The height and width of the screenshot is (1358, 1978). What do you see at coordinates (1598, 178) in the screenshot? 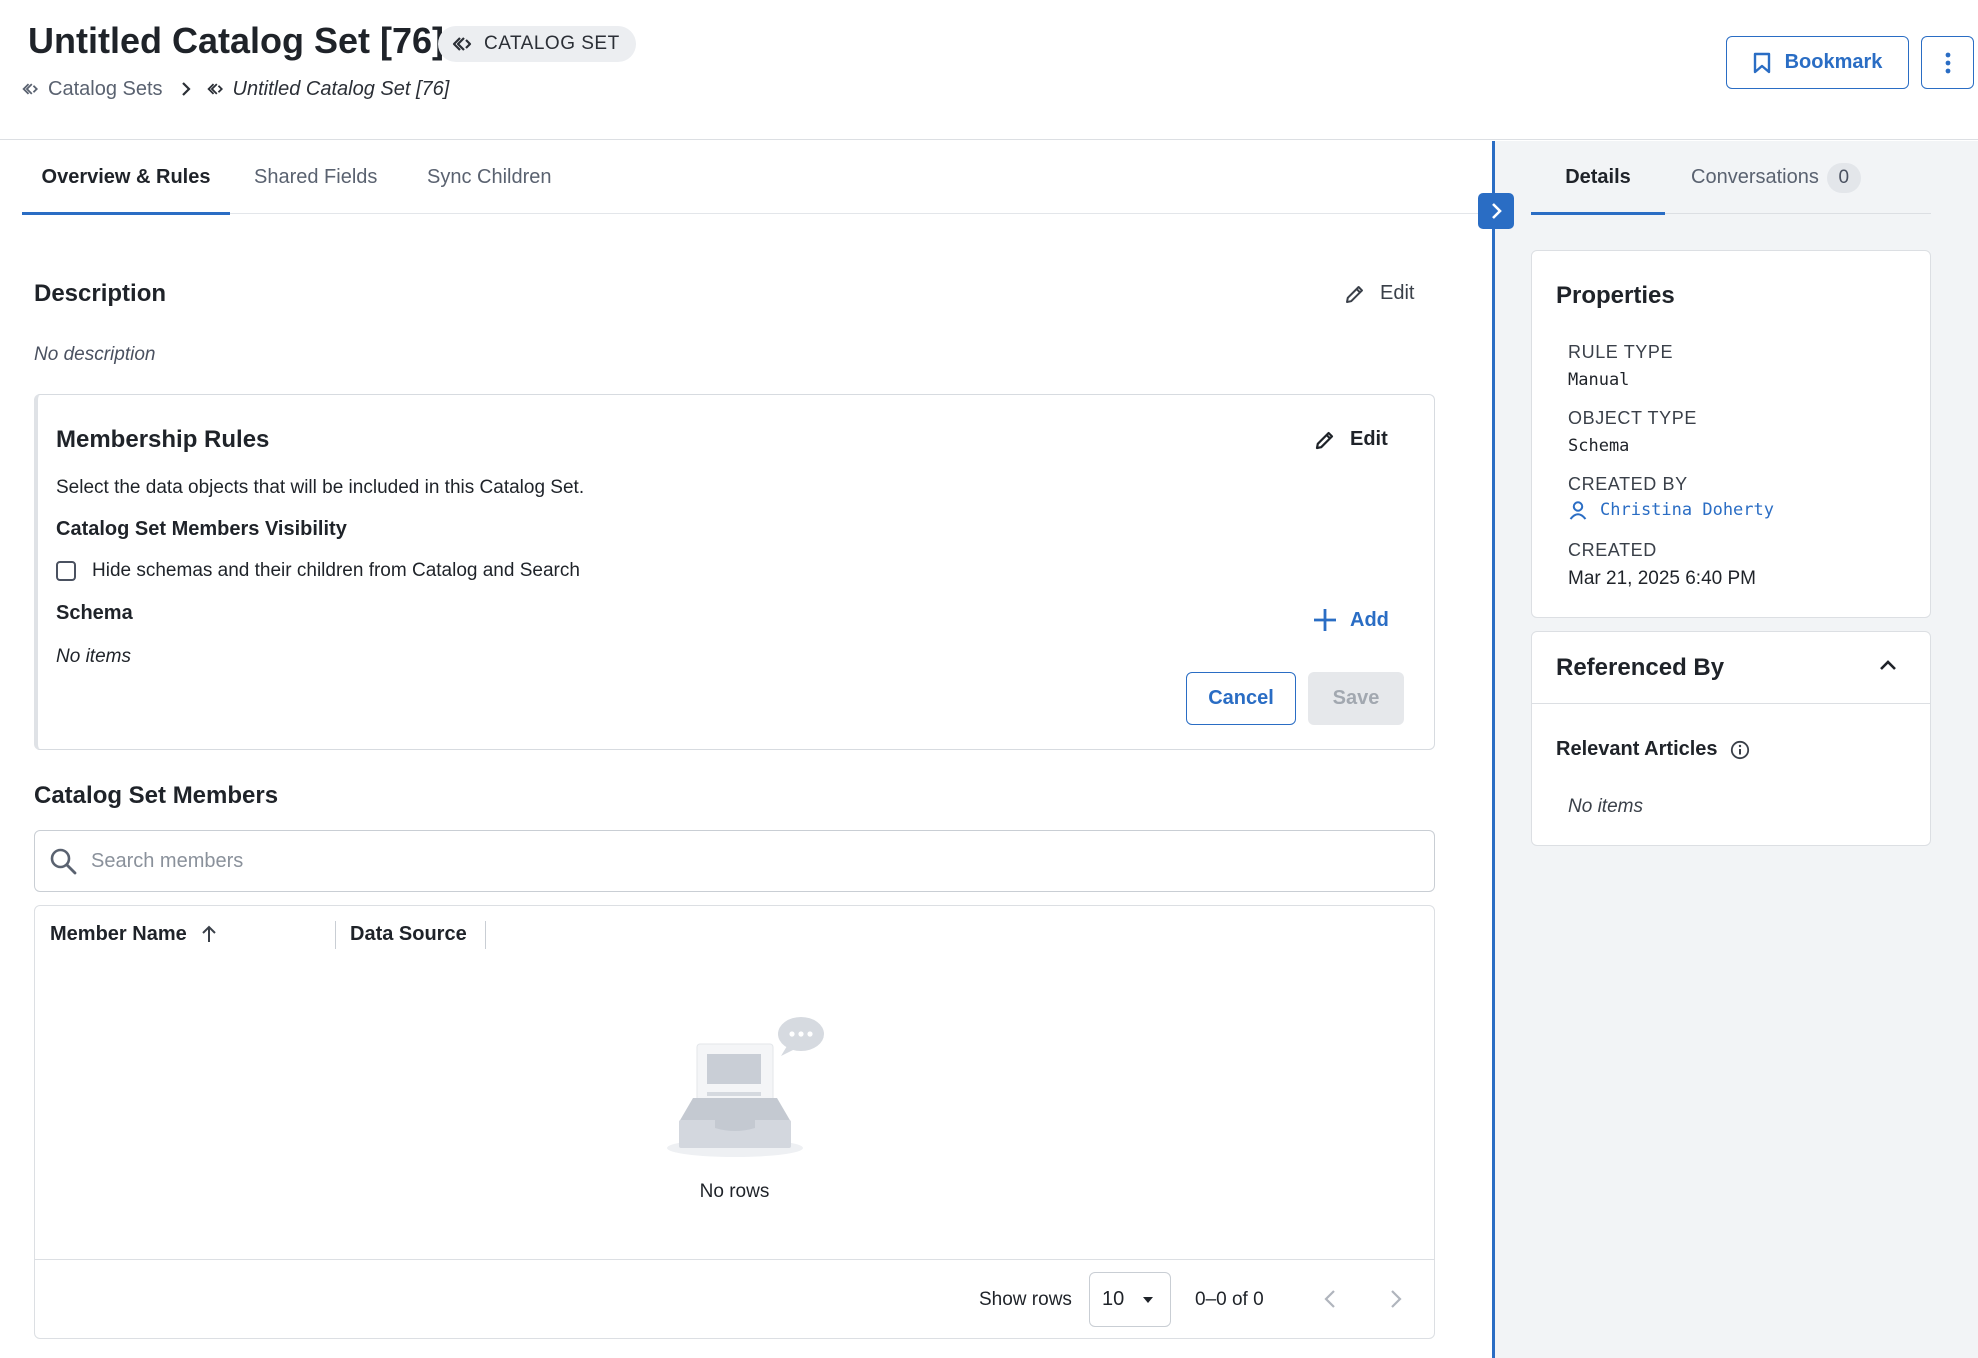
I see `tab-details: Details` at bounding box center [1598, 178].